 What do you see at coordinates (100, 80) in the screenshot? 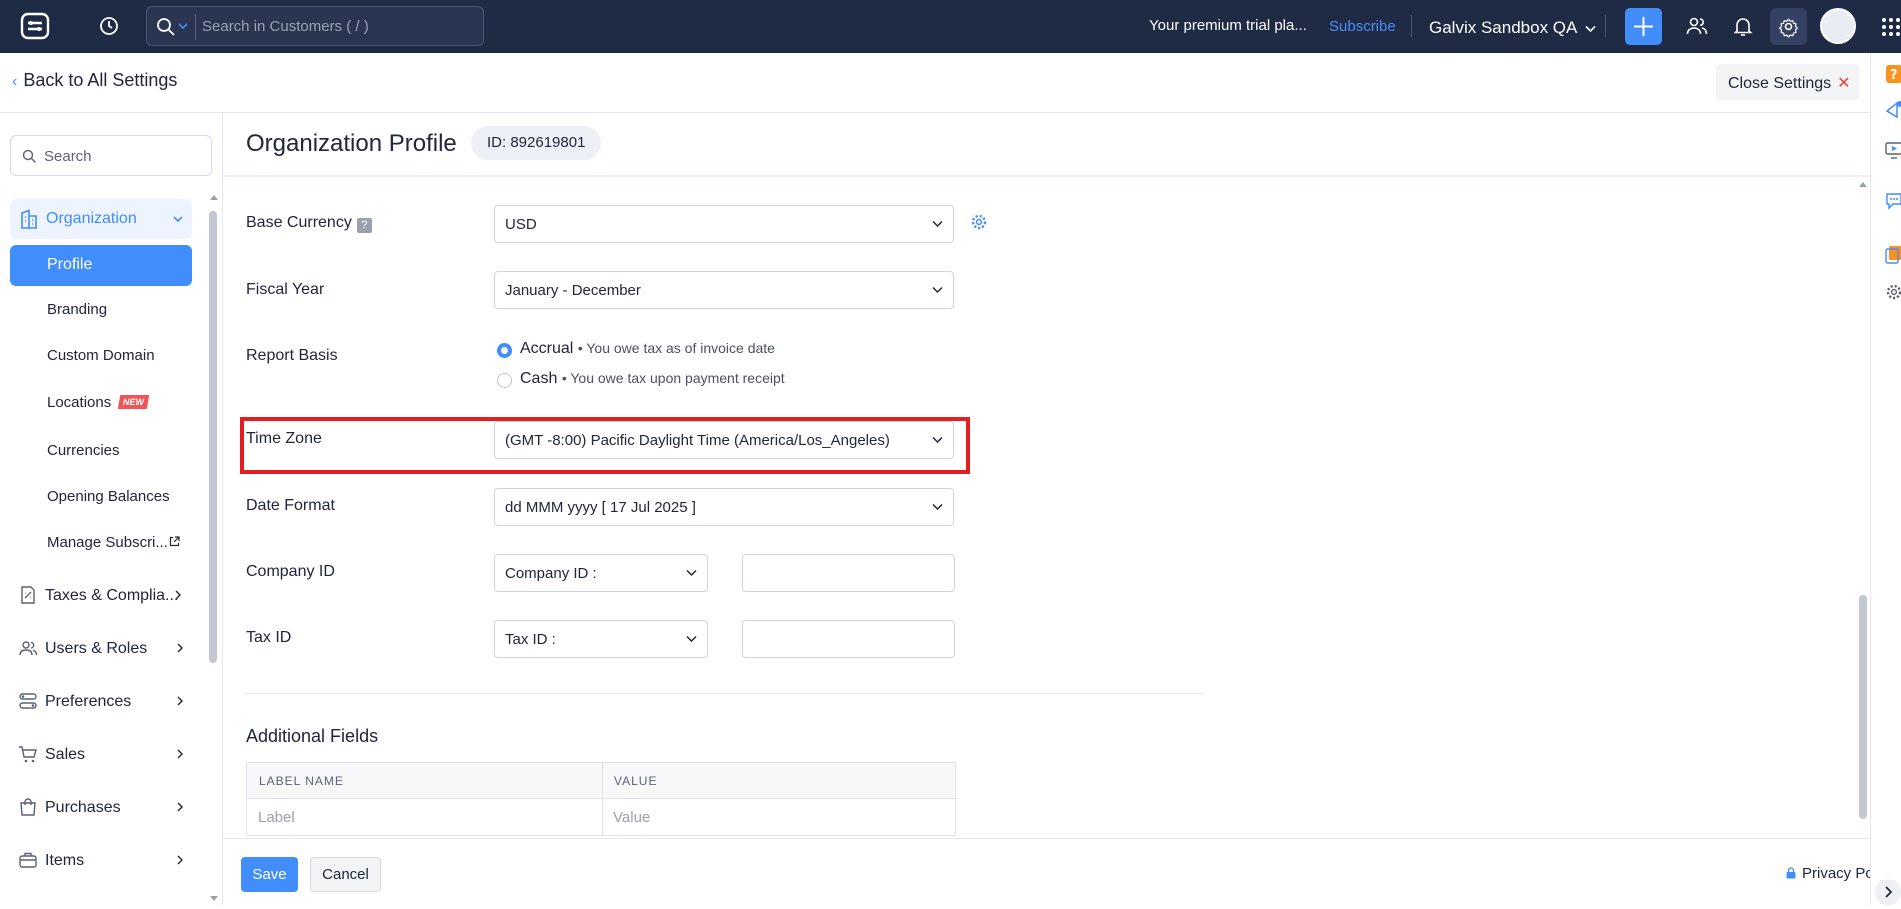
I see `back-label: Back to All Settings` at bounding box center [100, 80].